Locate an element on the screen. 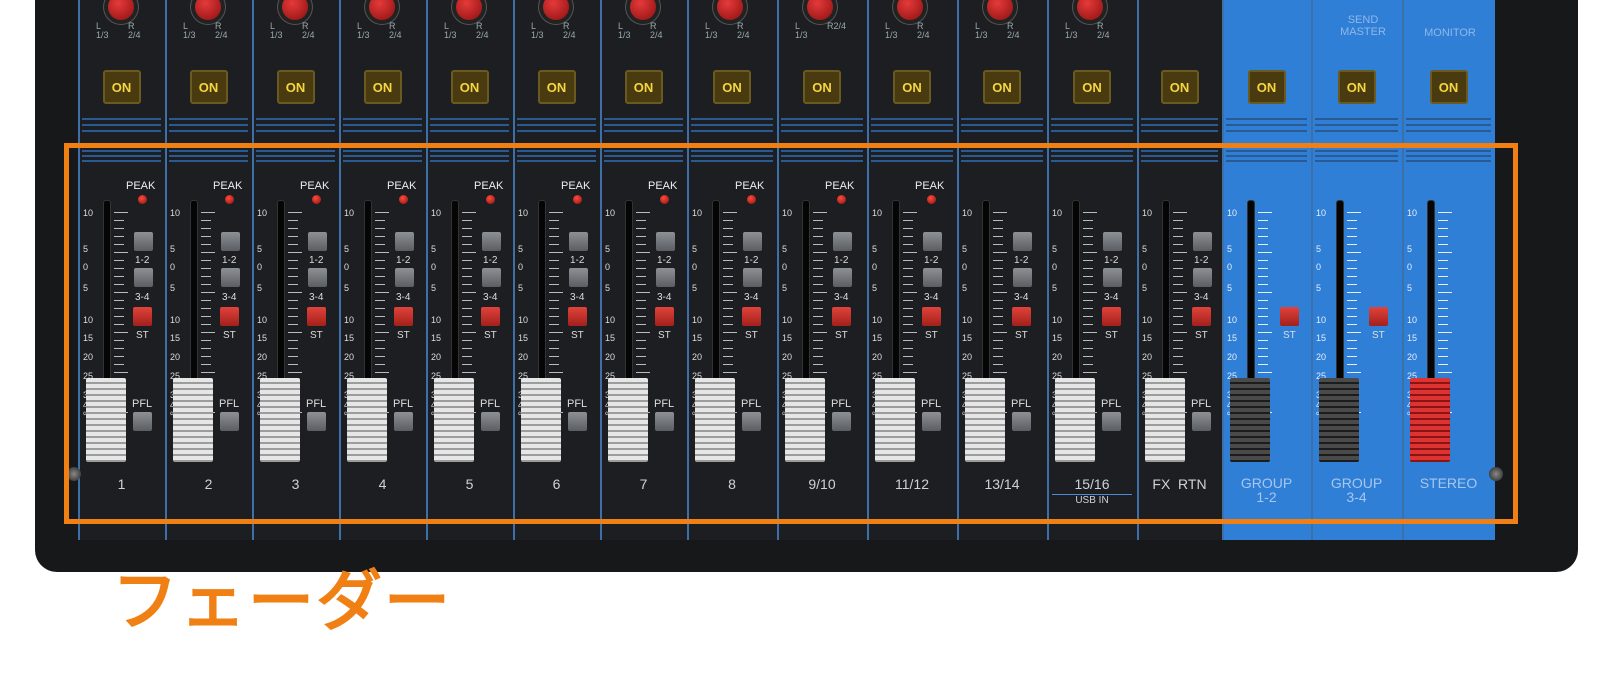  send-master-label: SEND MASTER is located at coordinates (1363, 26).